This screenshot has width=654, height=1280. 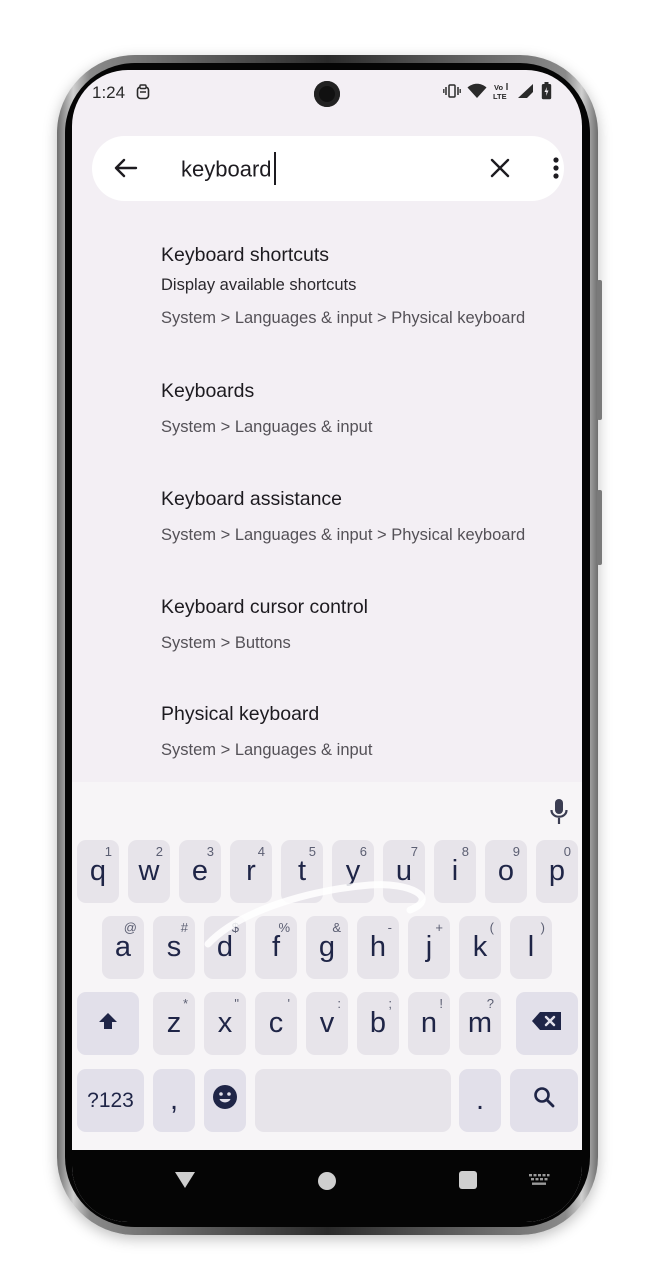 I want to click on search-key, so click(x=544, y=1100).